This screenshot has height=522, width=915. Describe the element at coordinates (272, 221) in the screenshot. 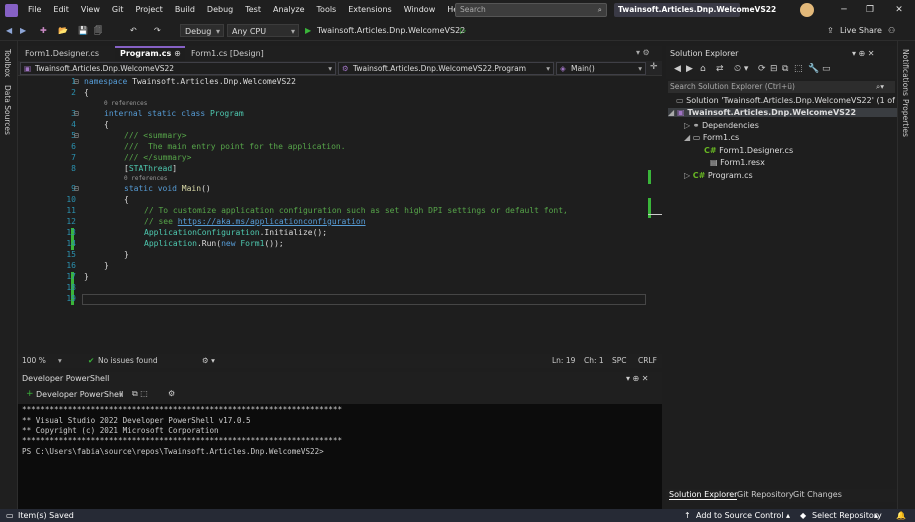

I see `config-link: https://aka.ms/applicationconfiguration` at that location.